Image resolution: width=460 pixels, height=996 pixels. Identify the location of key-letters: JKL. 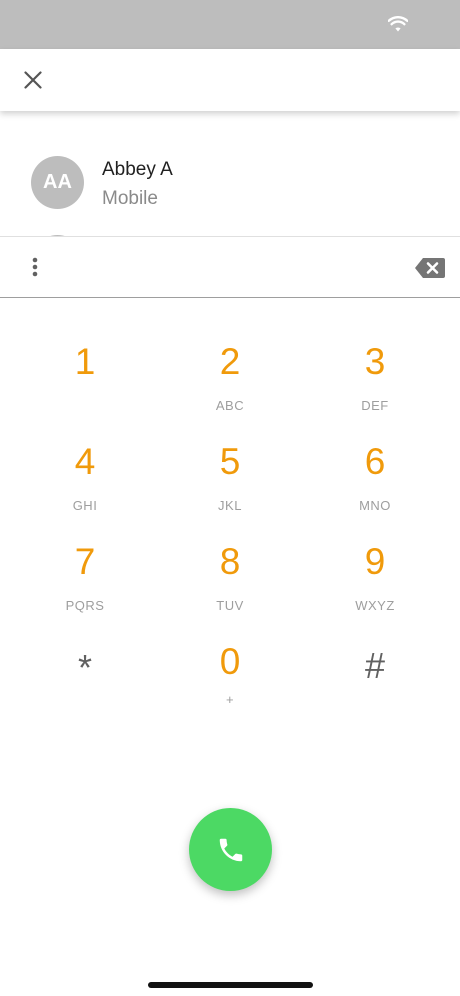
(230, 505).